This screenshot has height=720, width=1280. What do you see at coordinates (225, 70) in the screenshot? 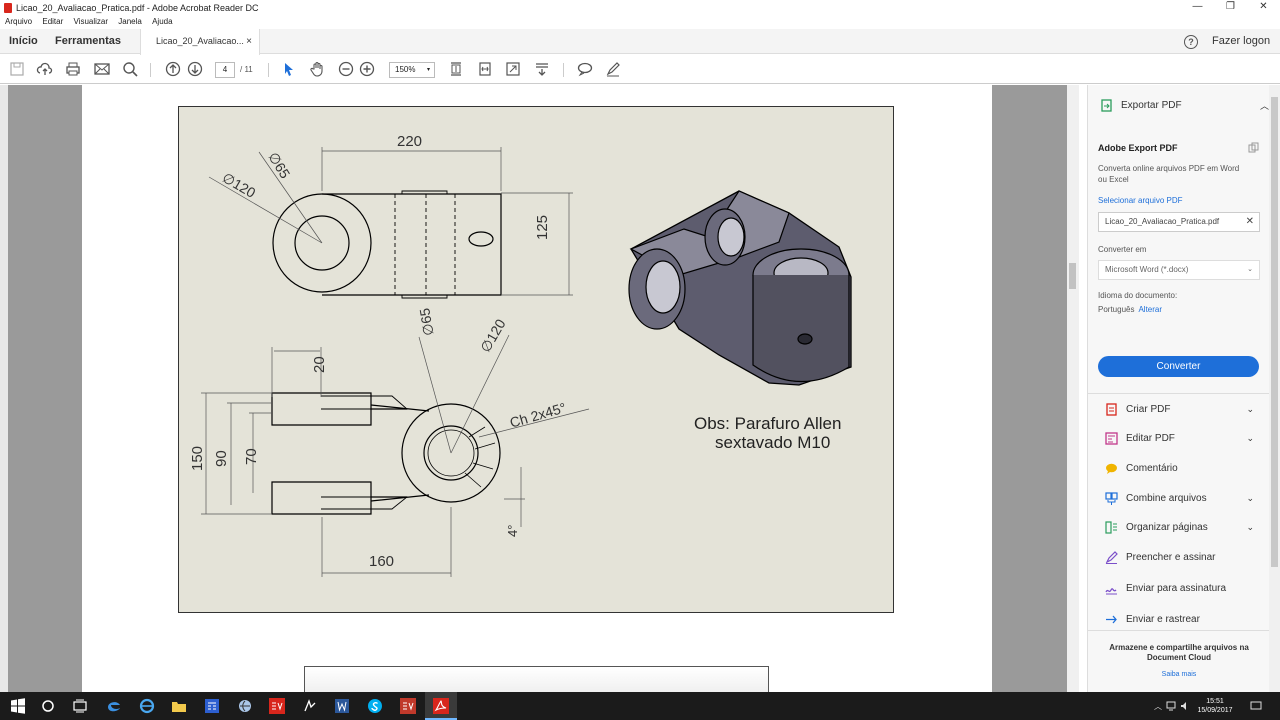
I see `page-number-input: 4` at bounding box center [225, 70].